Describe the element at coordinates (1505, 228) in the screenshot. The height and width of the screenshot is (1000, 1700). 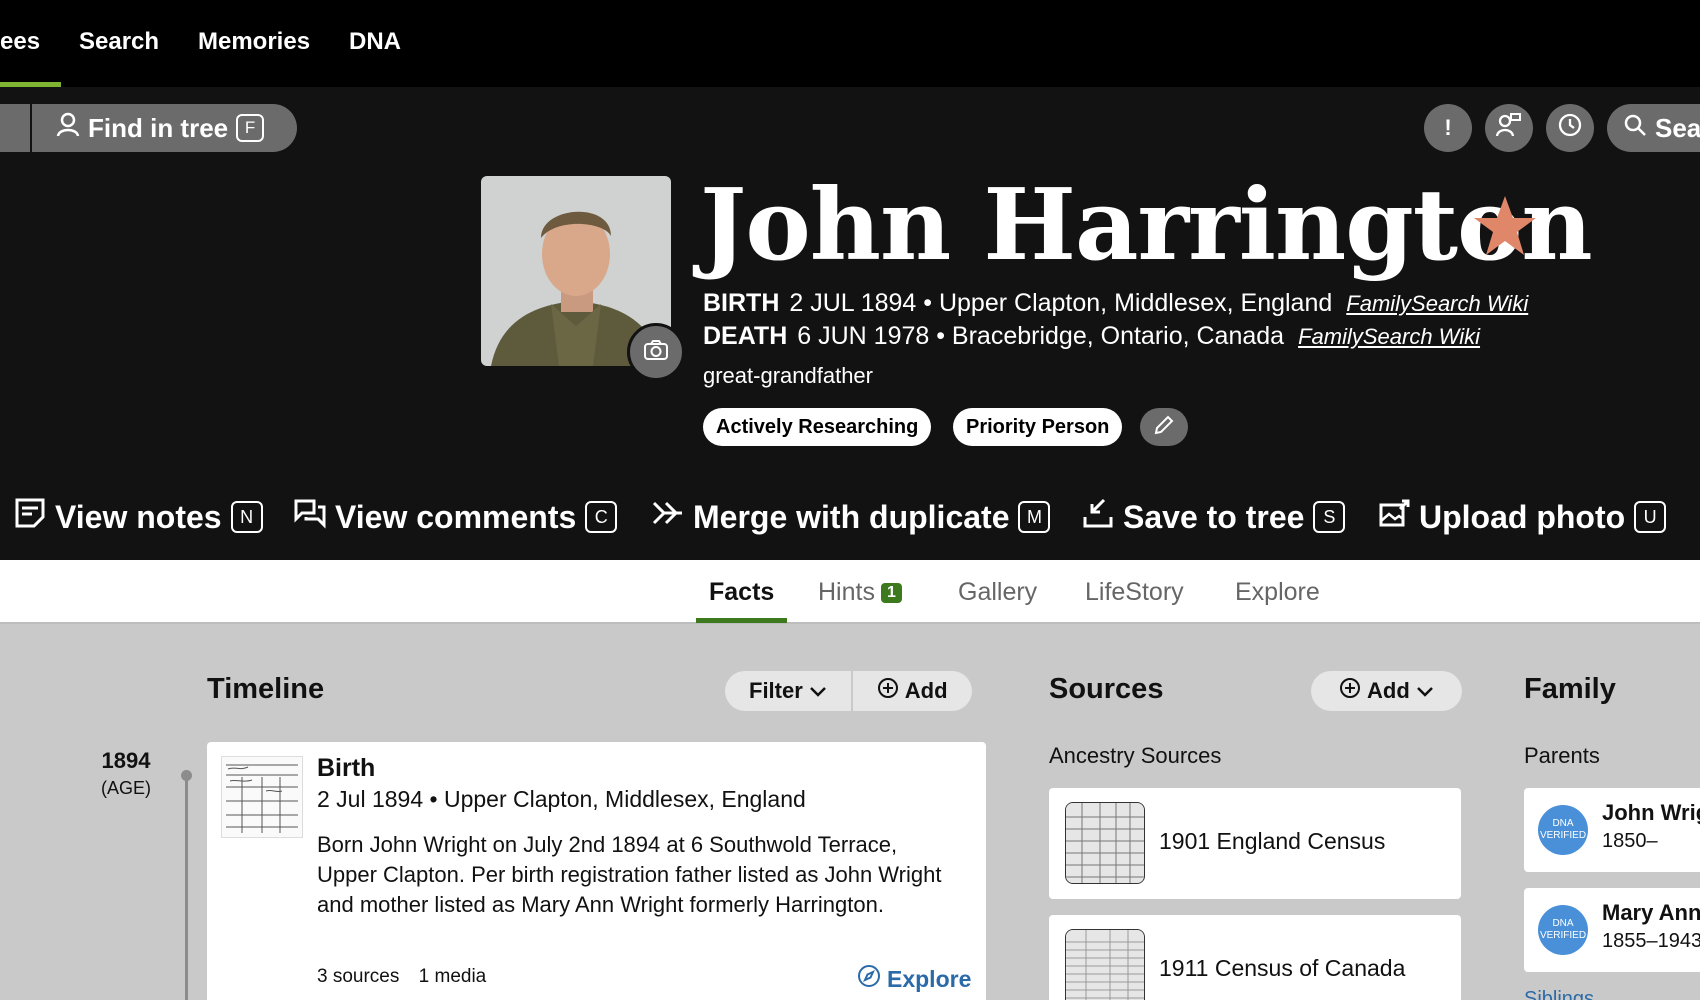
I see `favorite-star-icon` at that location.